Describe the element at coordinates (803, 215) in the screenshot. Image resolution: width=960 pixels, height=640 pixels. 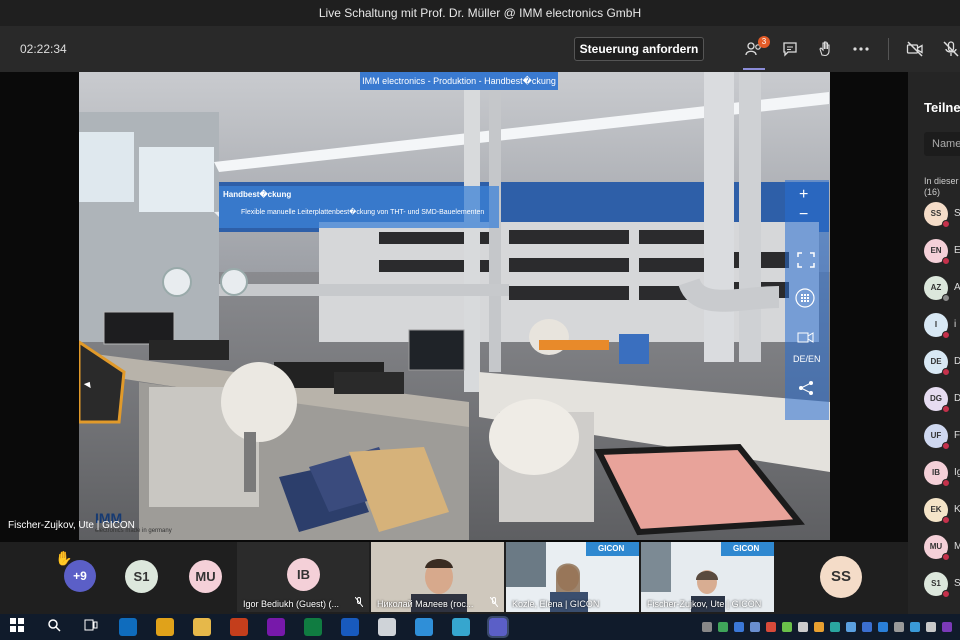
I see `zoom-out-button: −` at that location.